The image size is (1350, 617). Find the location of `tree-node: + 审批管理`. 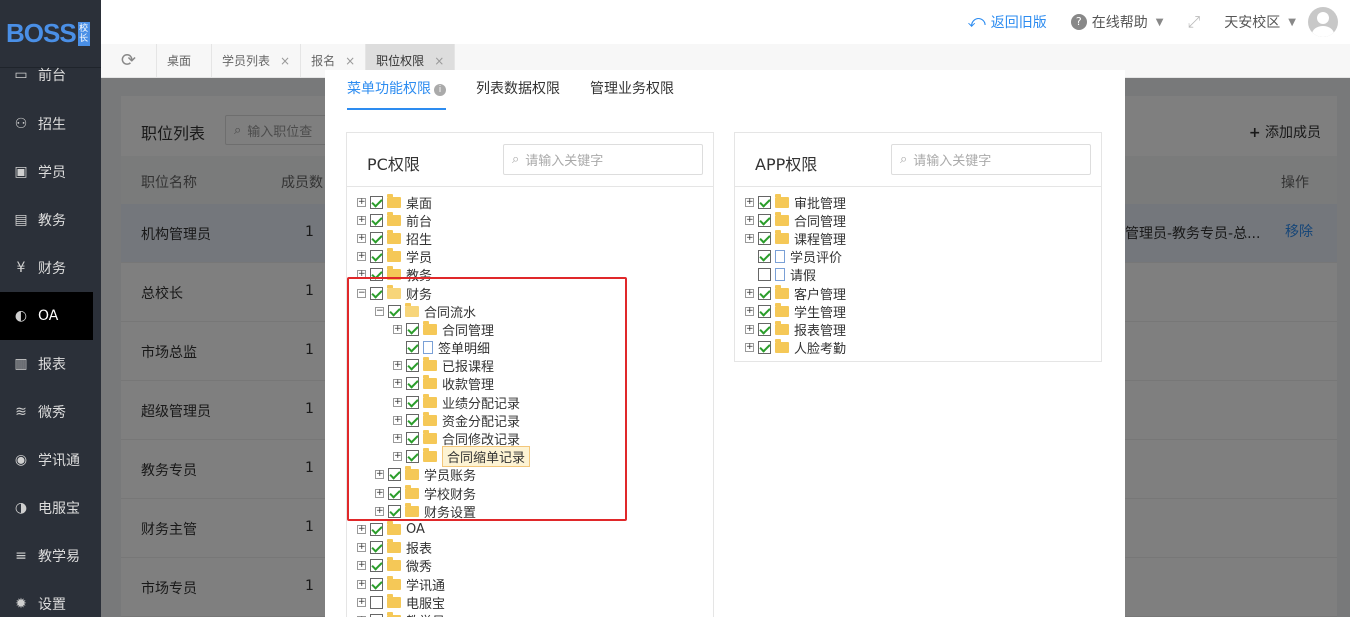

tree-node: + 审批管理 is located at coordinates (918, 202).